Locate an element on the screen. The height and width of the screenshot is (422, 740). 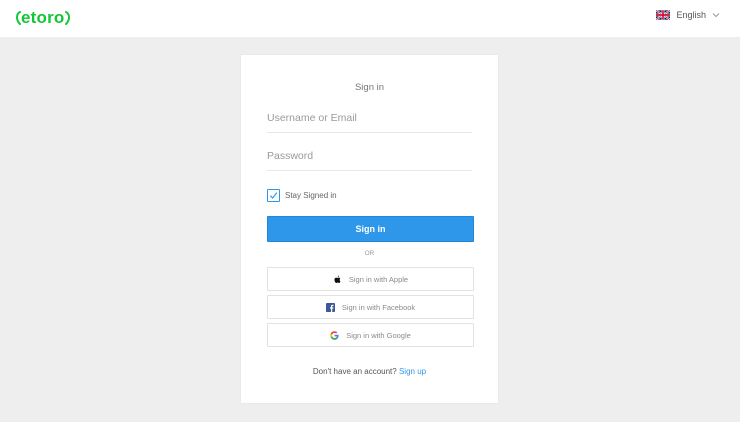
uk-flag-icon is located at coordinates (663, 15).